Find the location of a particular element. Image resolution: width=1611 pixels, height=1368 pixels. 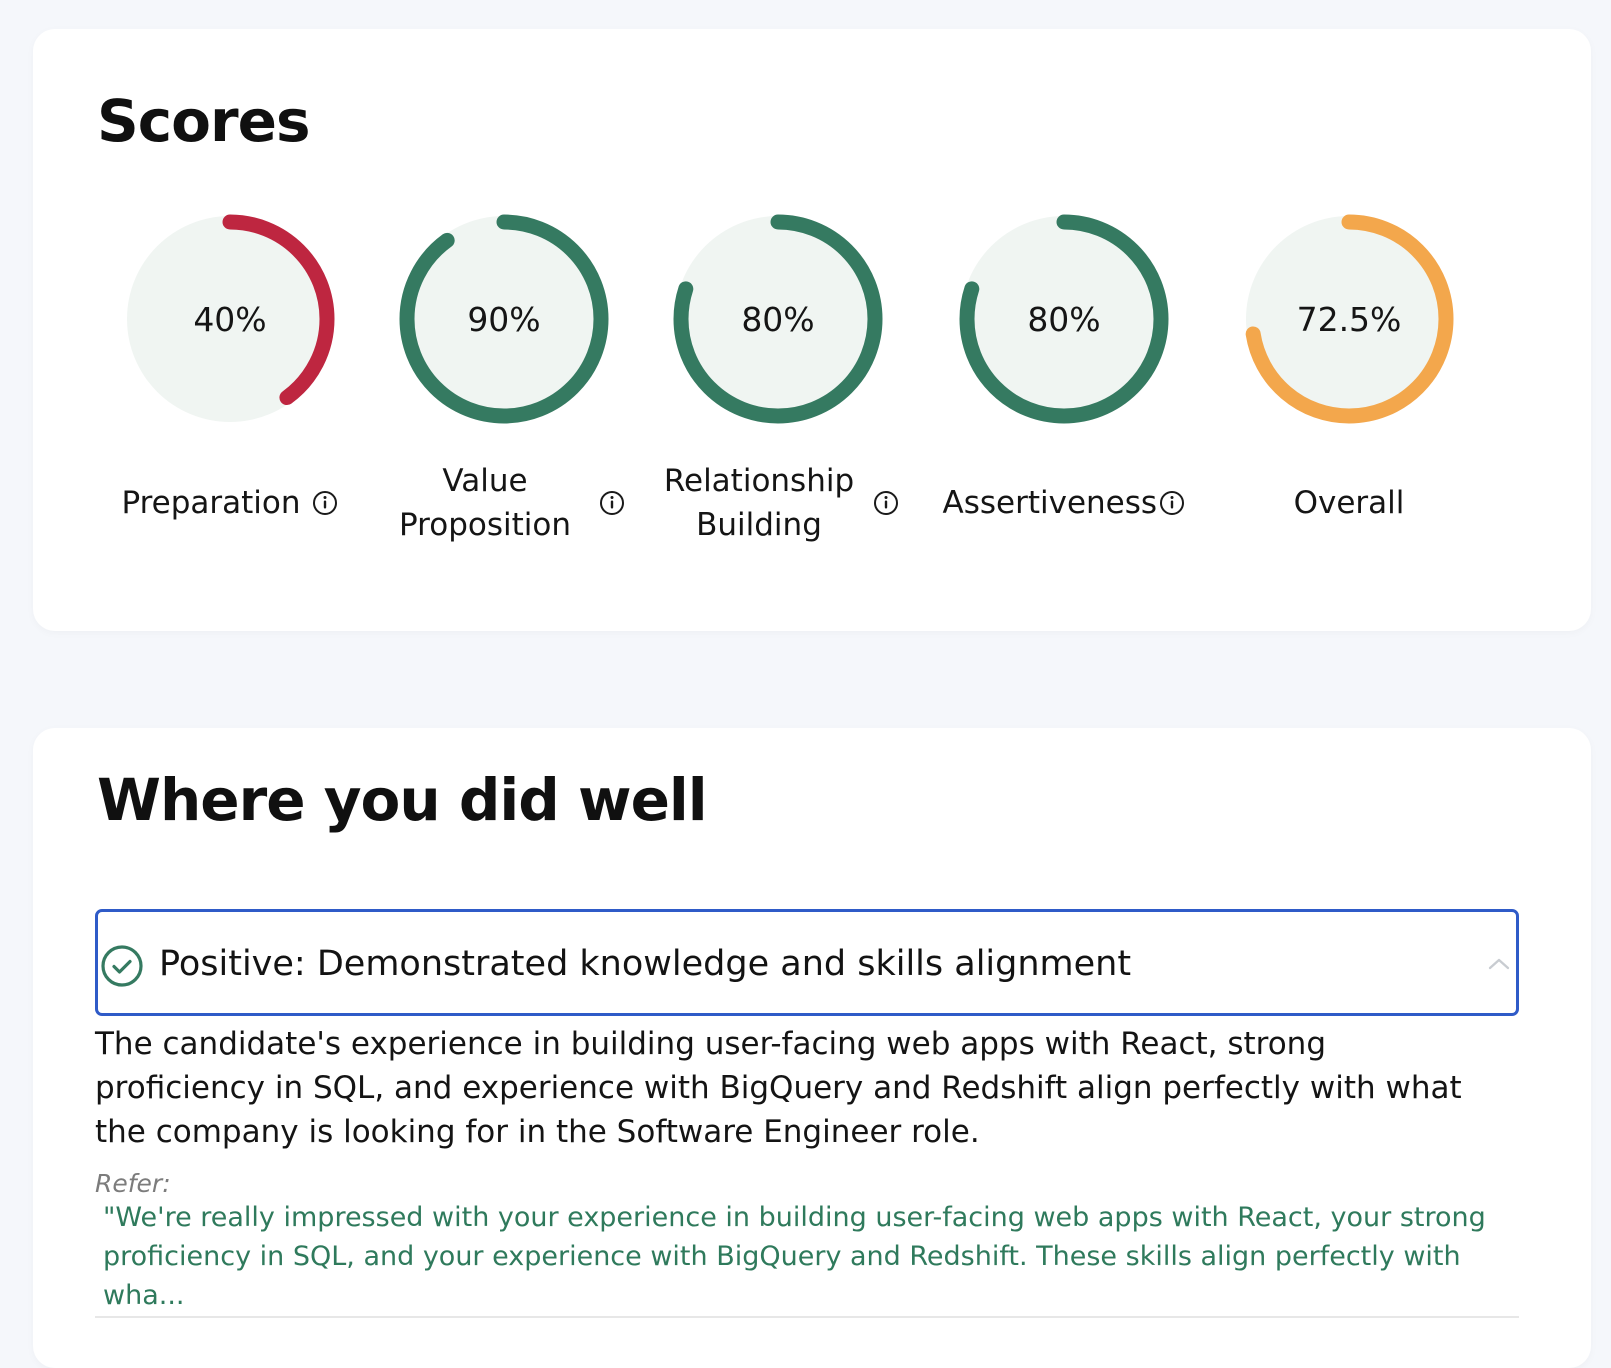

score-overall: 72.5% Overall is located at coordinates (1349, 389).